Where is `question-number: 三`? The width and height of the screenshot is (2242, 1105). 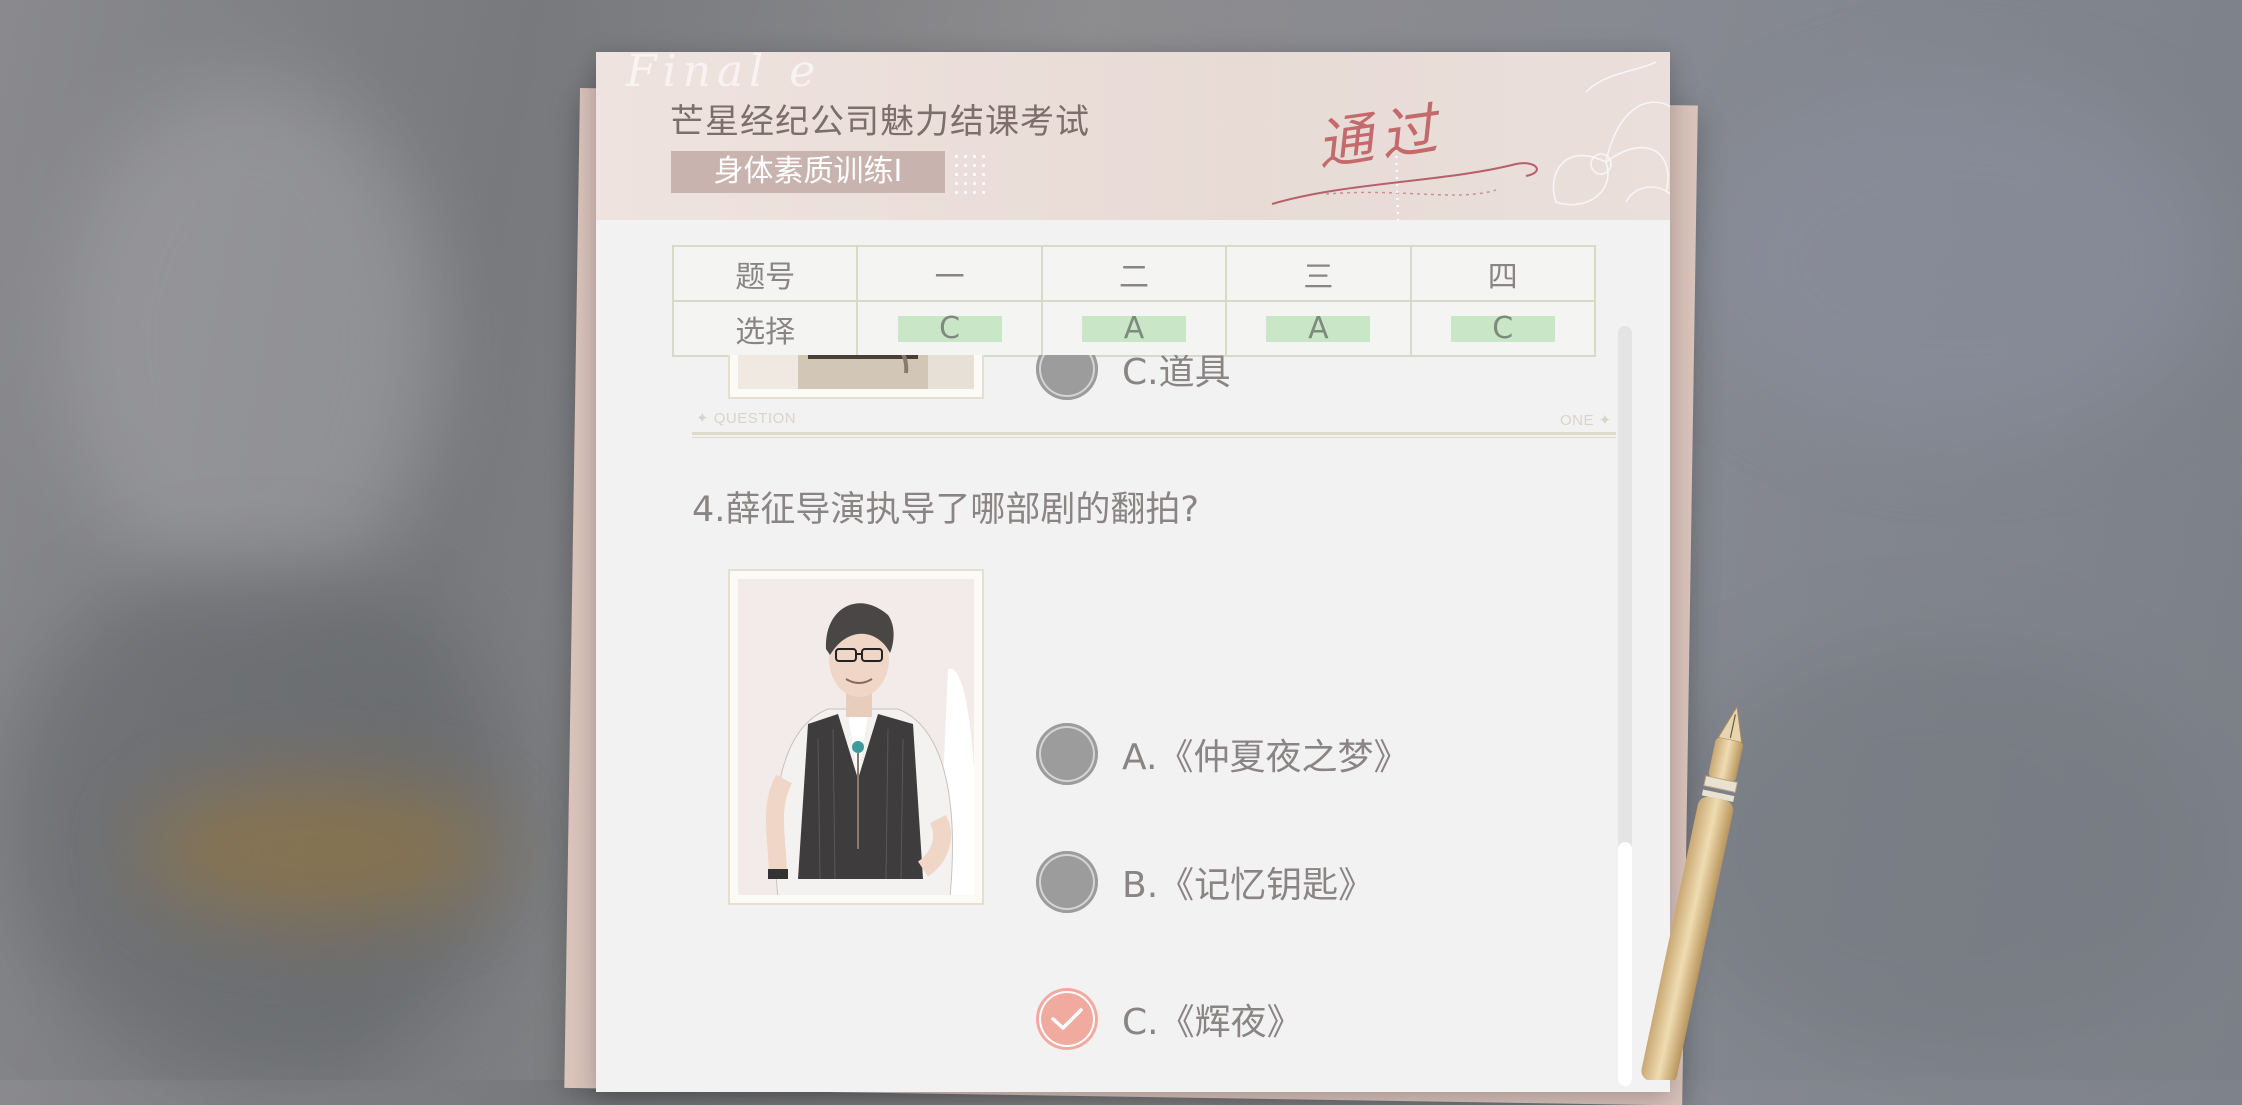
question-number: 三 is located at coordinates (1318, 273).